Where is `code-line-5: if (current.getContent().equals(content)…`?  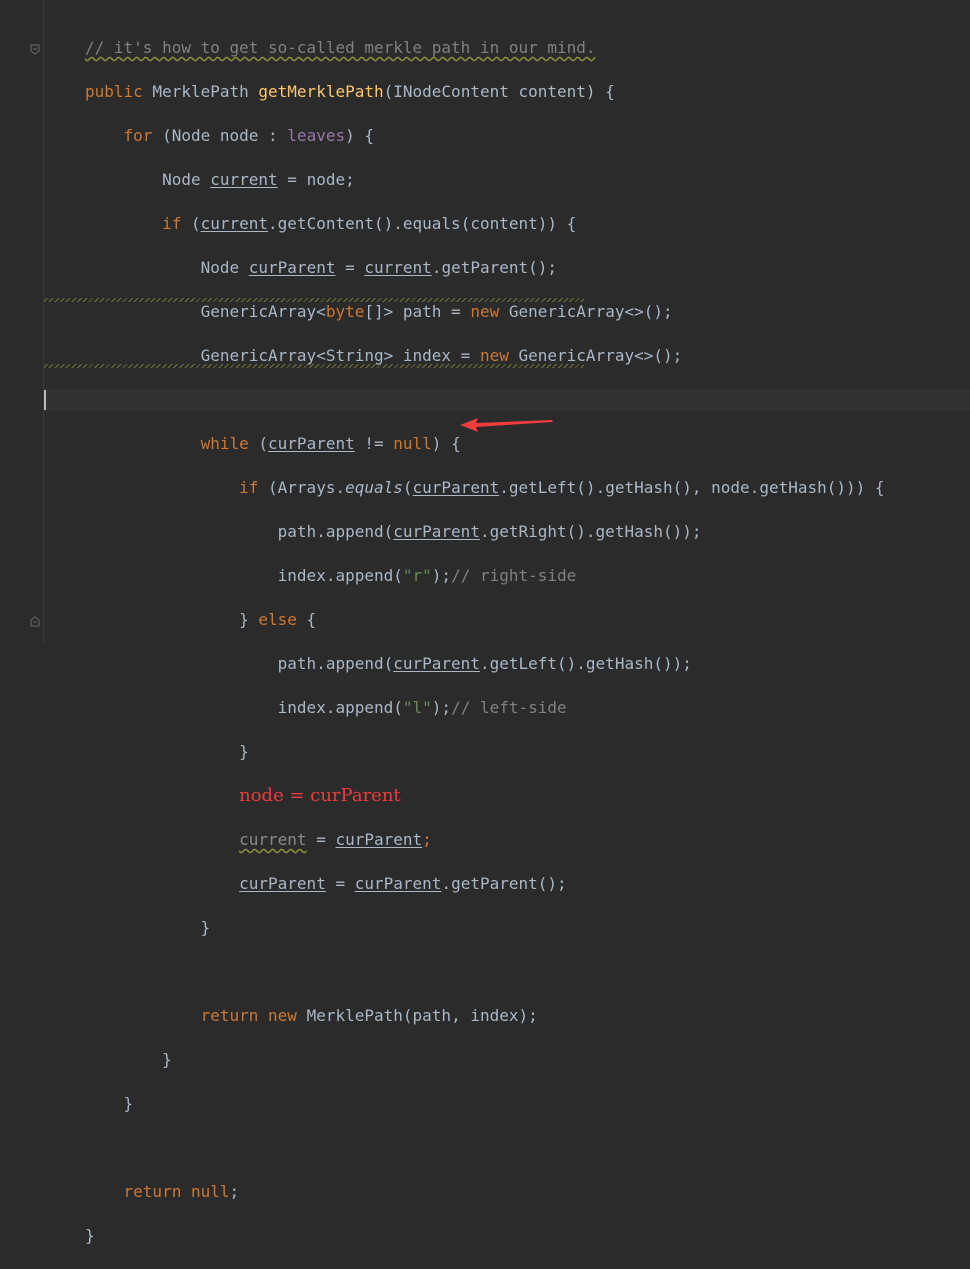 code-line-5: if (current.getContent().equals(content)… is located at coordinates (485, 224).